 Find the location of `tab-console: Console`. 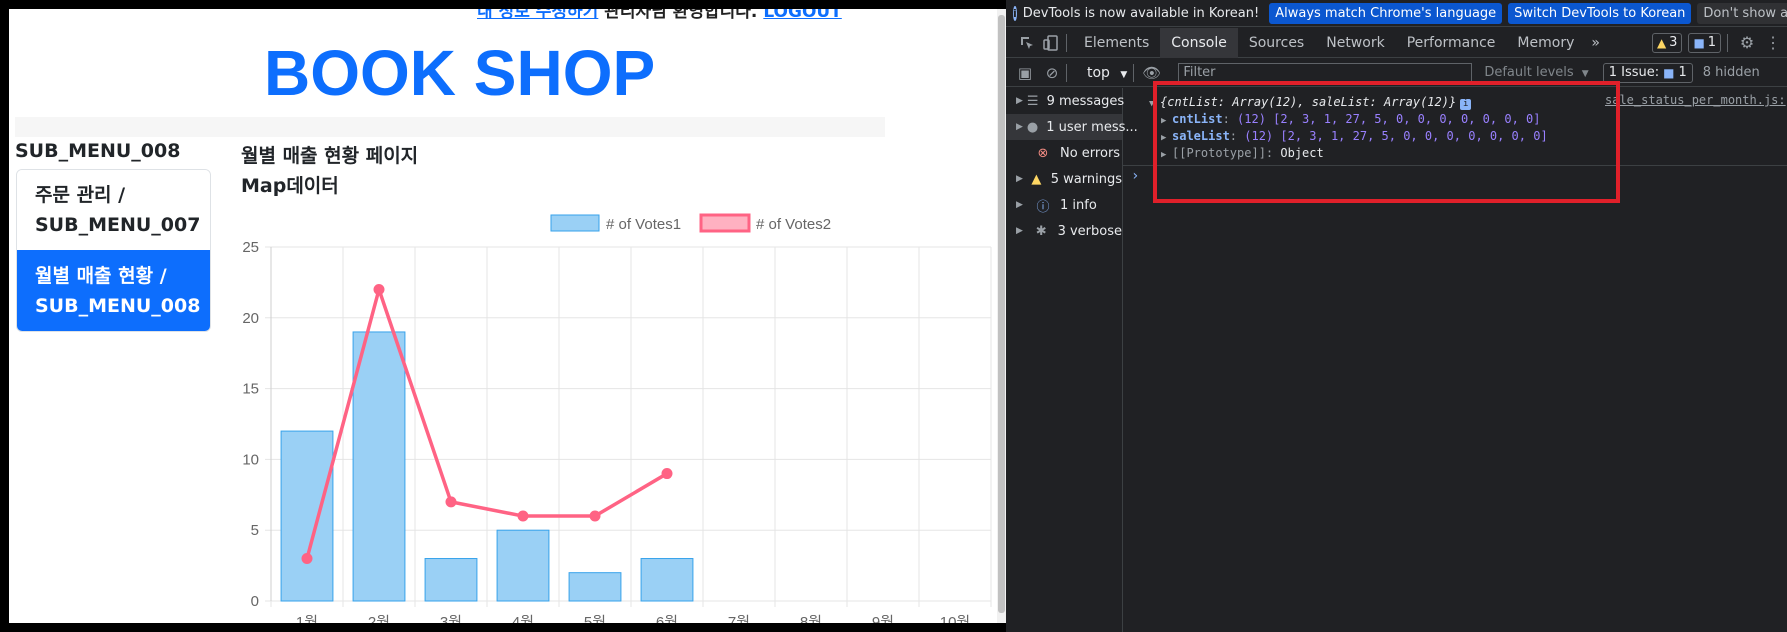

tab-console: Console is located at coordinates (1199, 42).